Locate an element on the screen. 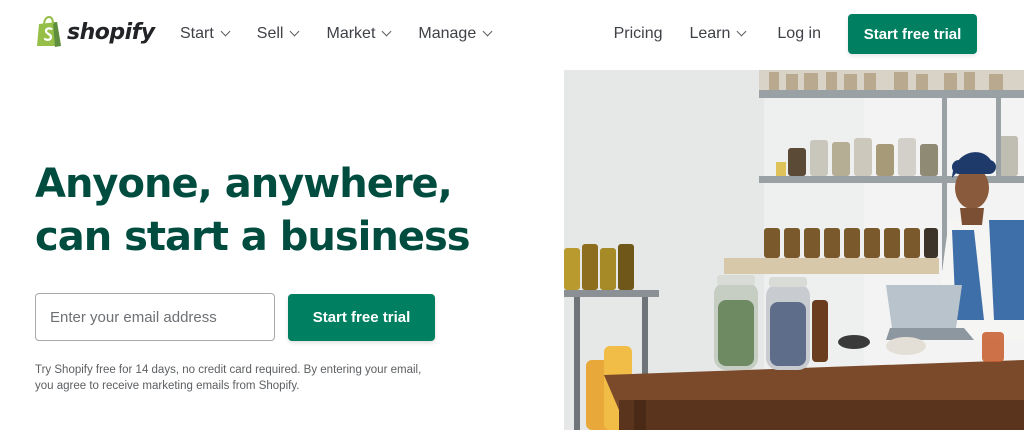  nav-item-start: Start is located at coordinates (205, 34).